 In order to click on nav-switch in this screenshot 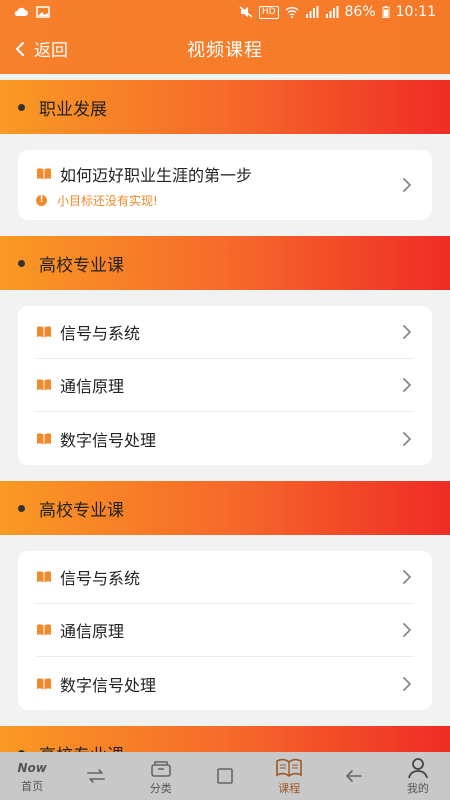, I will do `click(96, 776)`.